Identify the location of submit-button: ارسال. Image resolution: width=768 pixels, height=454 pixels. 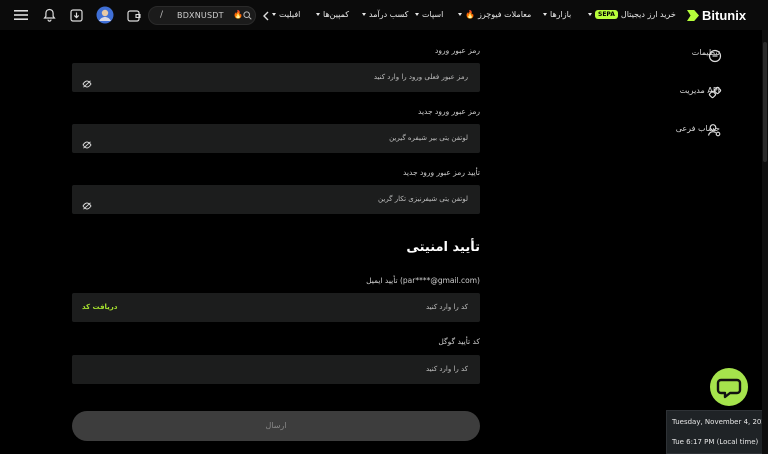
(276, 426).